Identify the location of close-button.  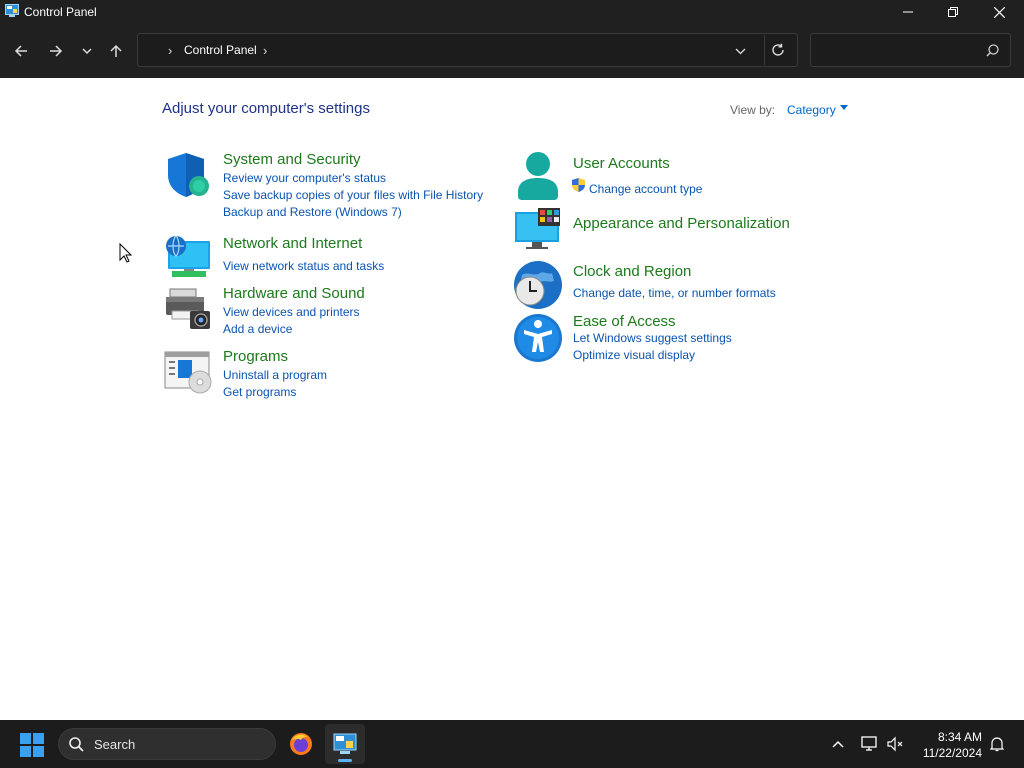
(999, 12).